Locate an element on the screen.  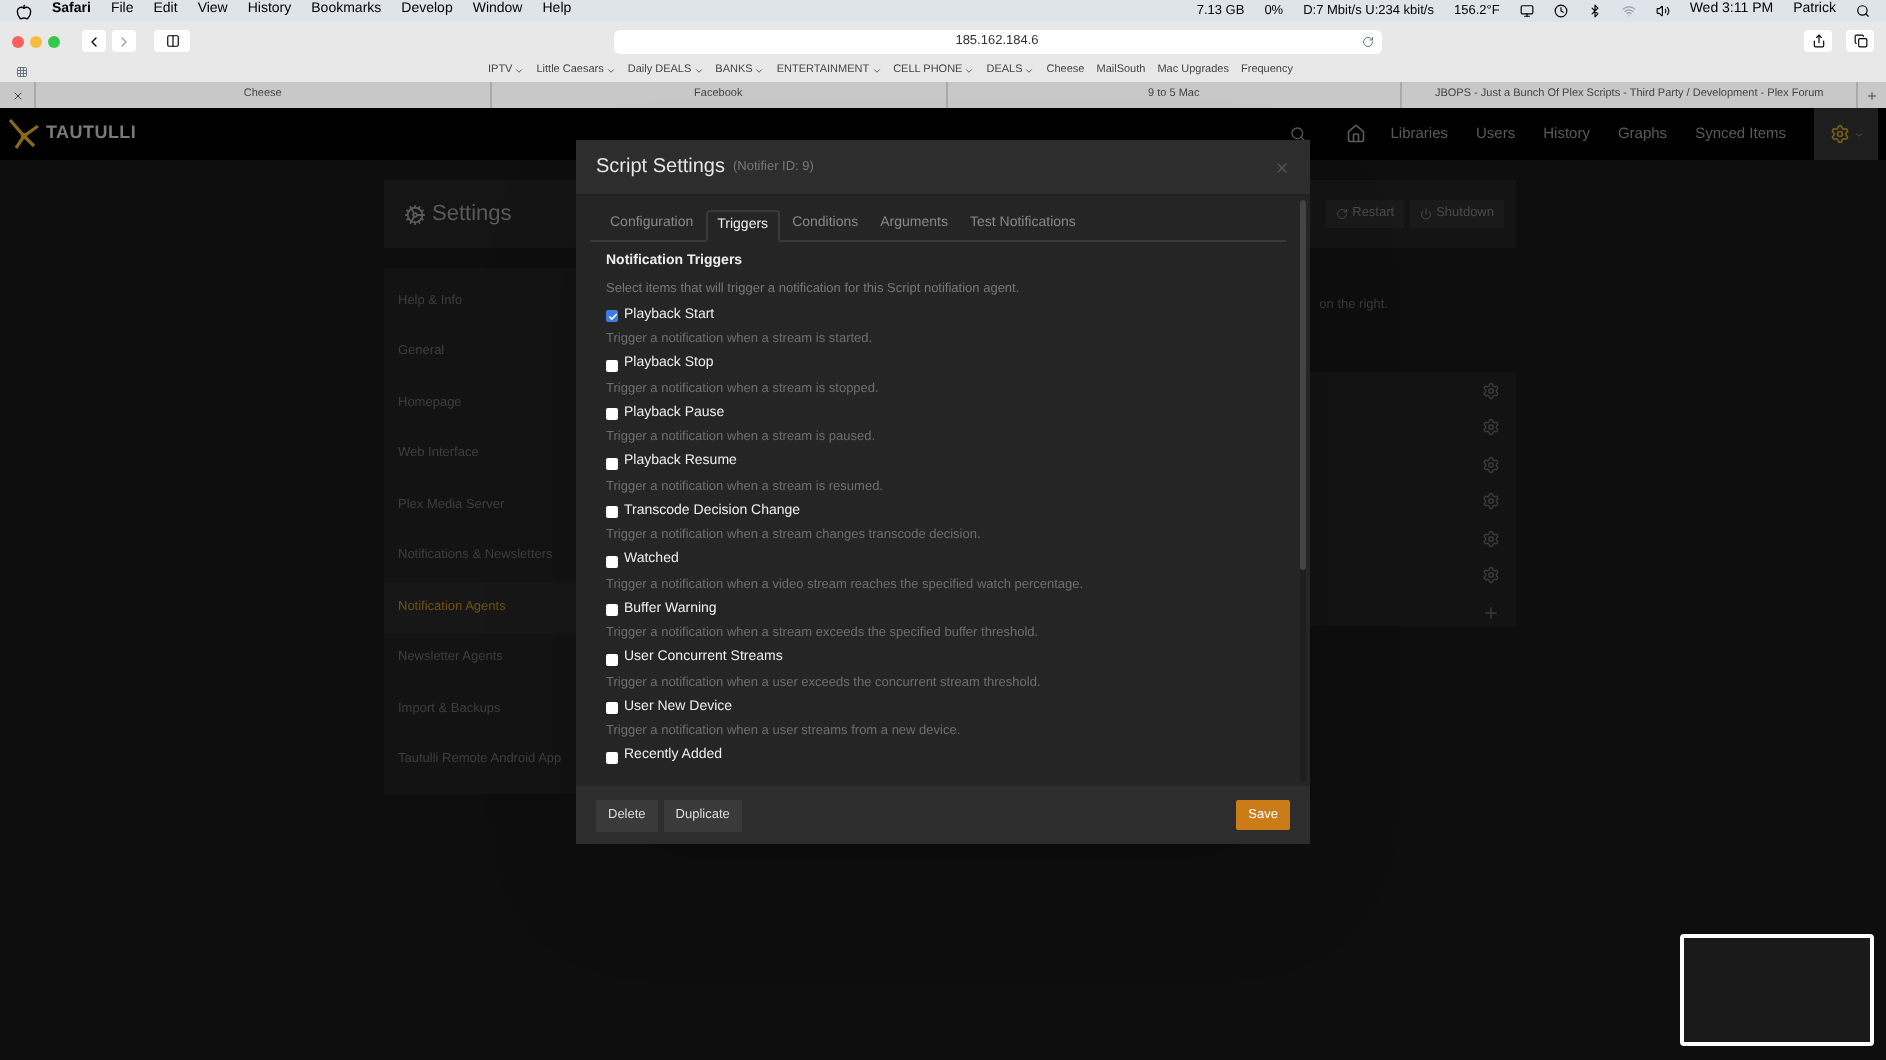
share-icon is located at coordinates (1818, 41).